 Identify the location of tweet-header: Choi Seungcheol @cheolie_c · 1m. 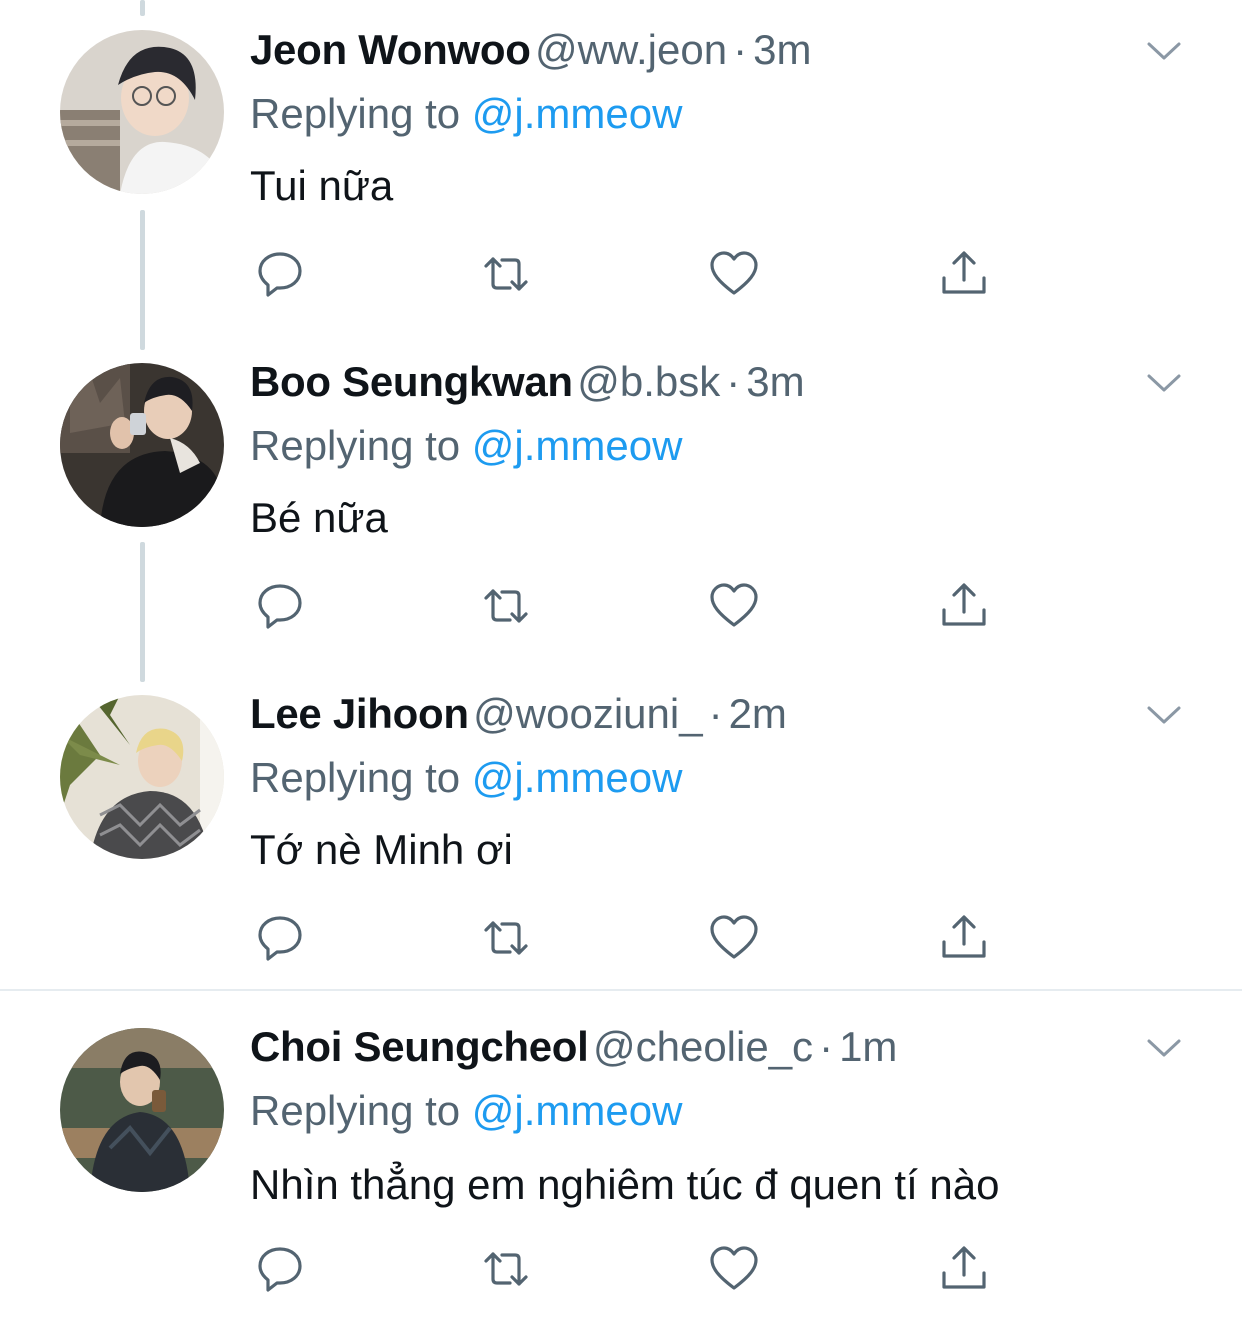
(573, 1051).